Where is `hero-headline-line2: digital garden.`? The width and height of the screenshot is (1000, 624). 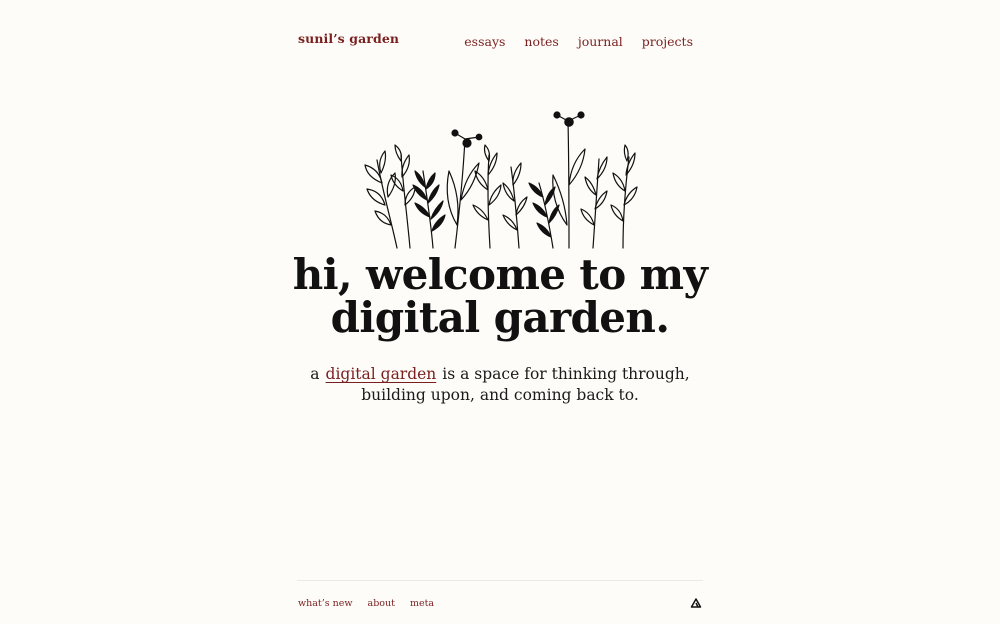
hero-headline-line2: digital garden. is located at coordinates (500, 317).